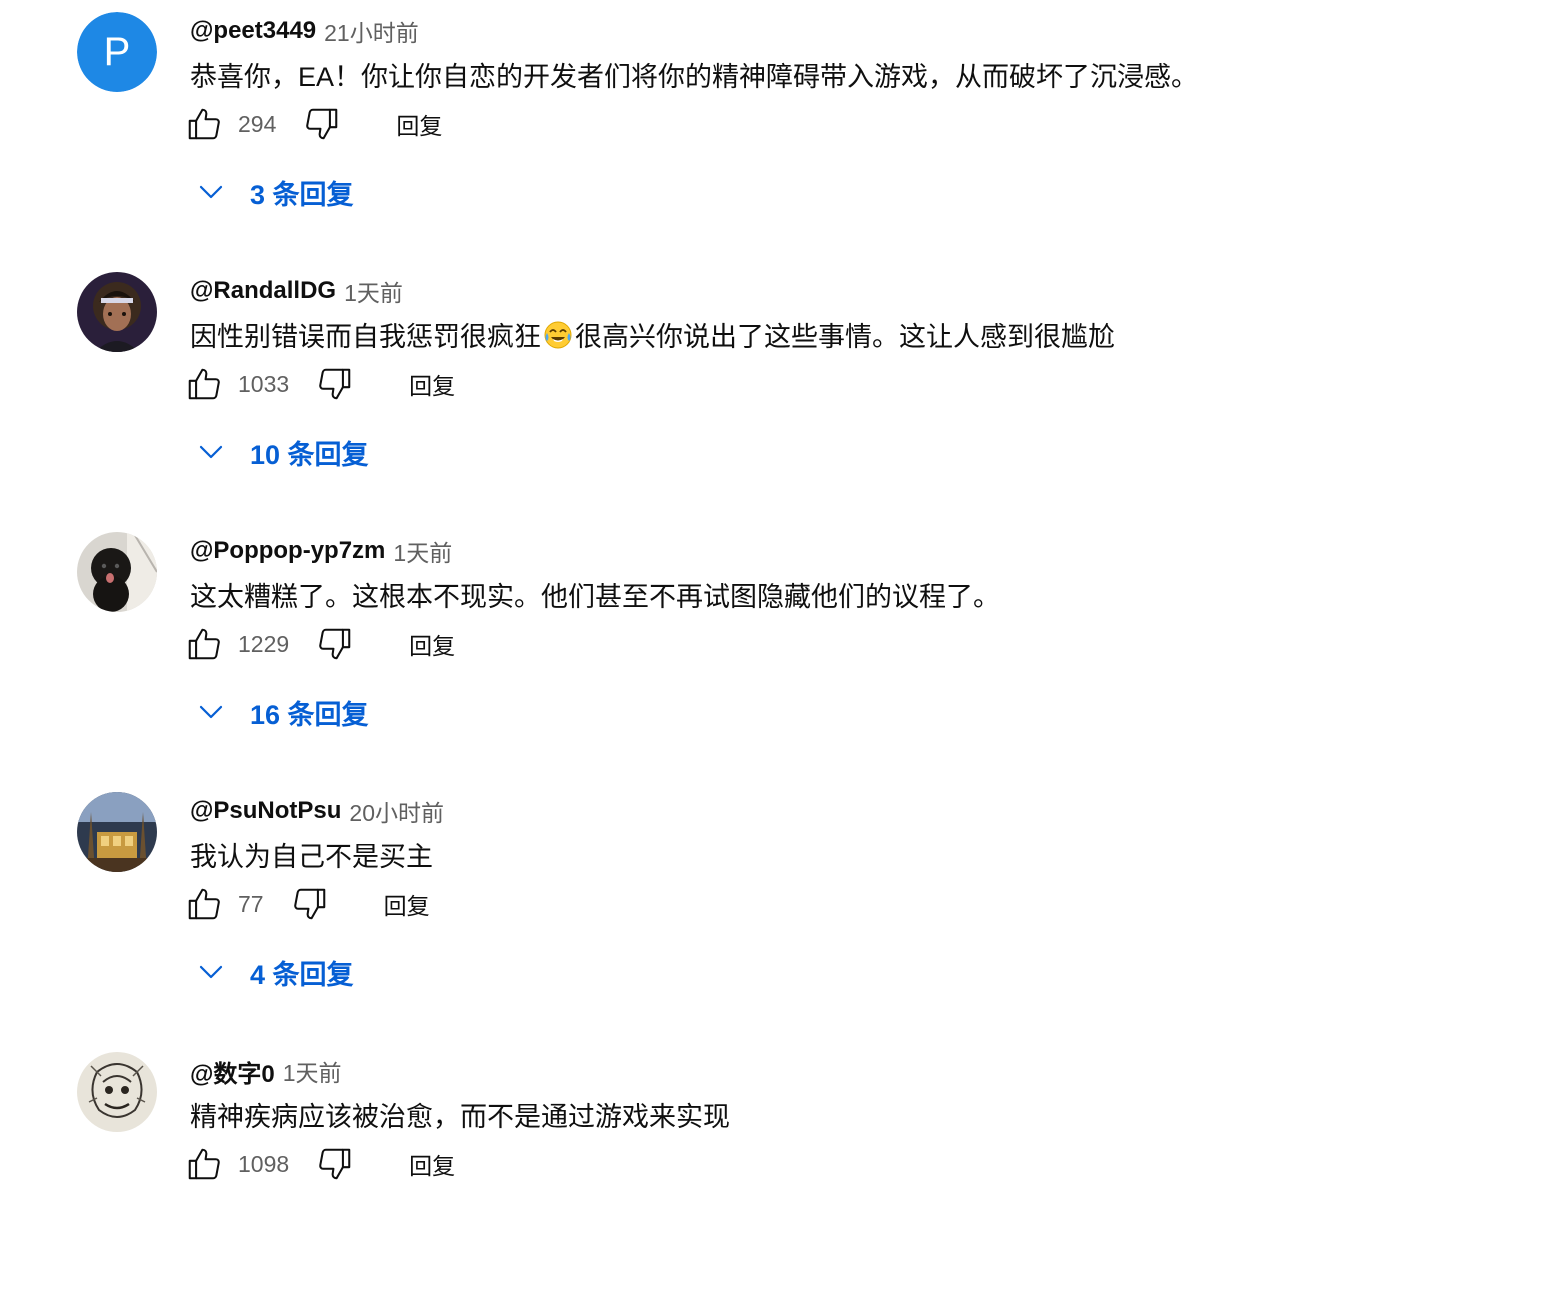  I want to click on replies-count-label: 3 条回复, so click(302, 194).